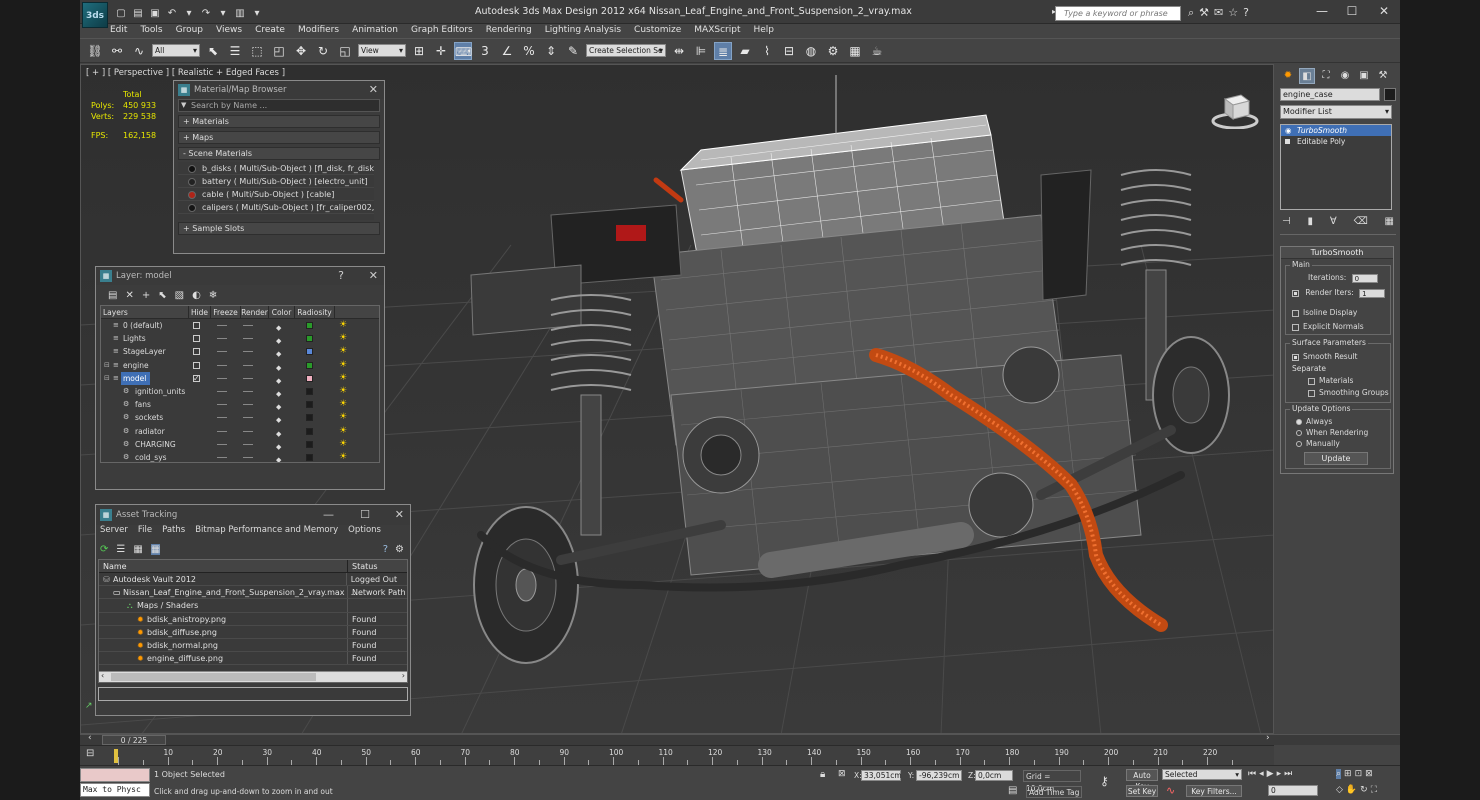 This screenshot has height=800, width=1480. What do you see at coordinates (121, 13) in the screenshot?
I see `new-file-icon: ▢` at bounding box center [121, 13].